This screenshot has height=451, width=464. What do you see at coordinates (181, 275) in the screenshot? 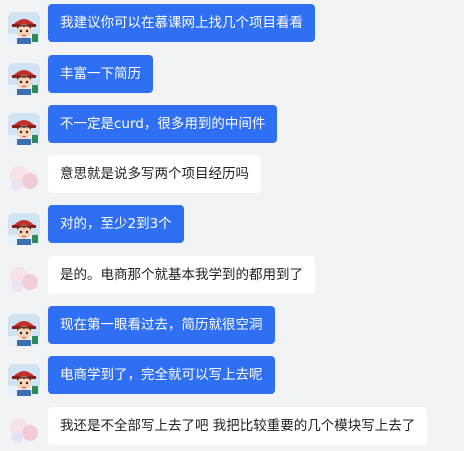
I see `message-bubble-received: 是的。电商那个就基本我学到的都用到了` at bounding box center [181, 275].